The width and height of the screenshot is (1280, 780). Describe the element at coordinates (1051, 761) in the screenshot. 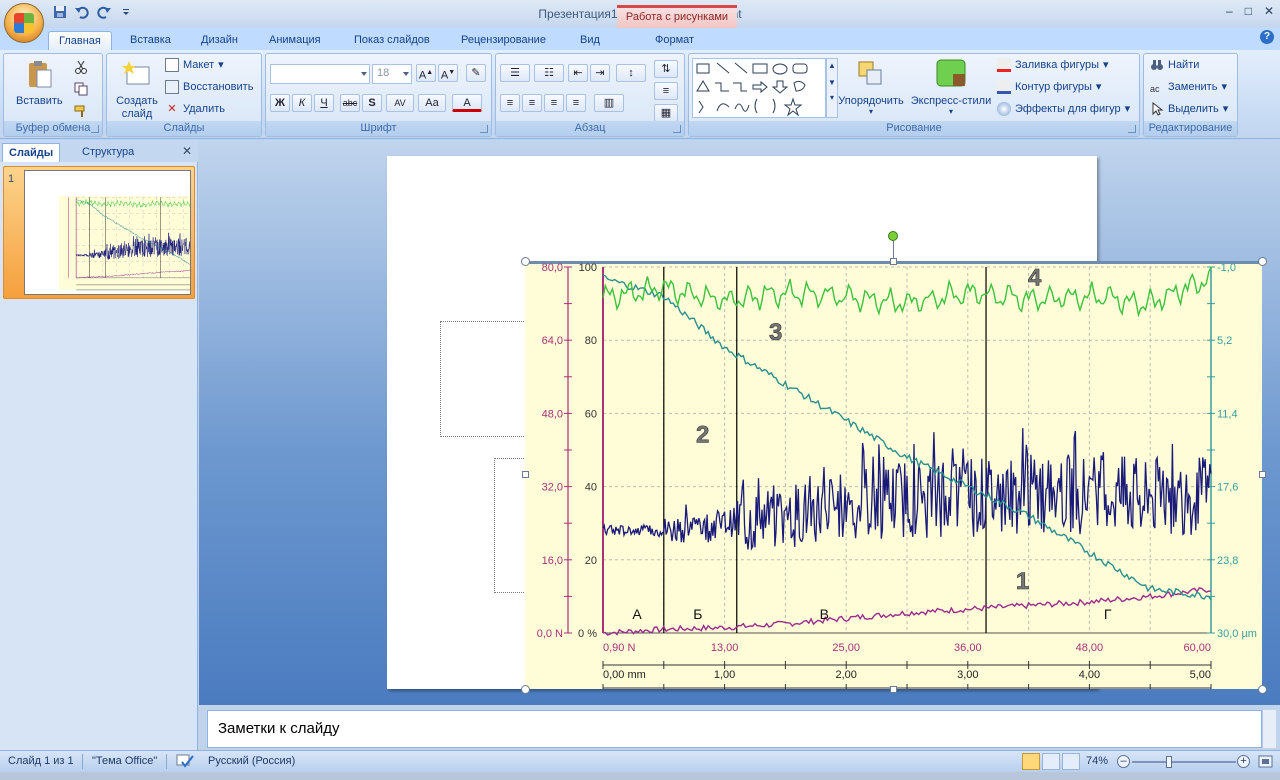

I see `slide-sorter-icon` at that location.